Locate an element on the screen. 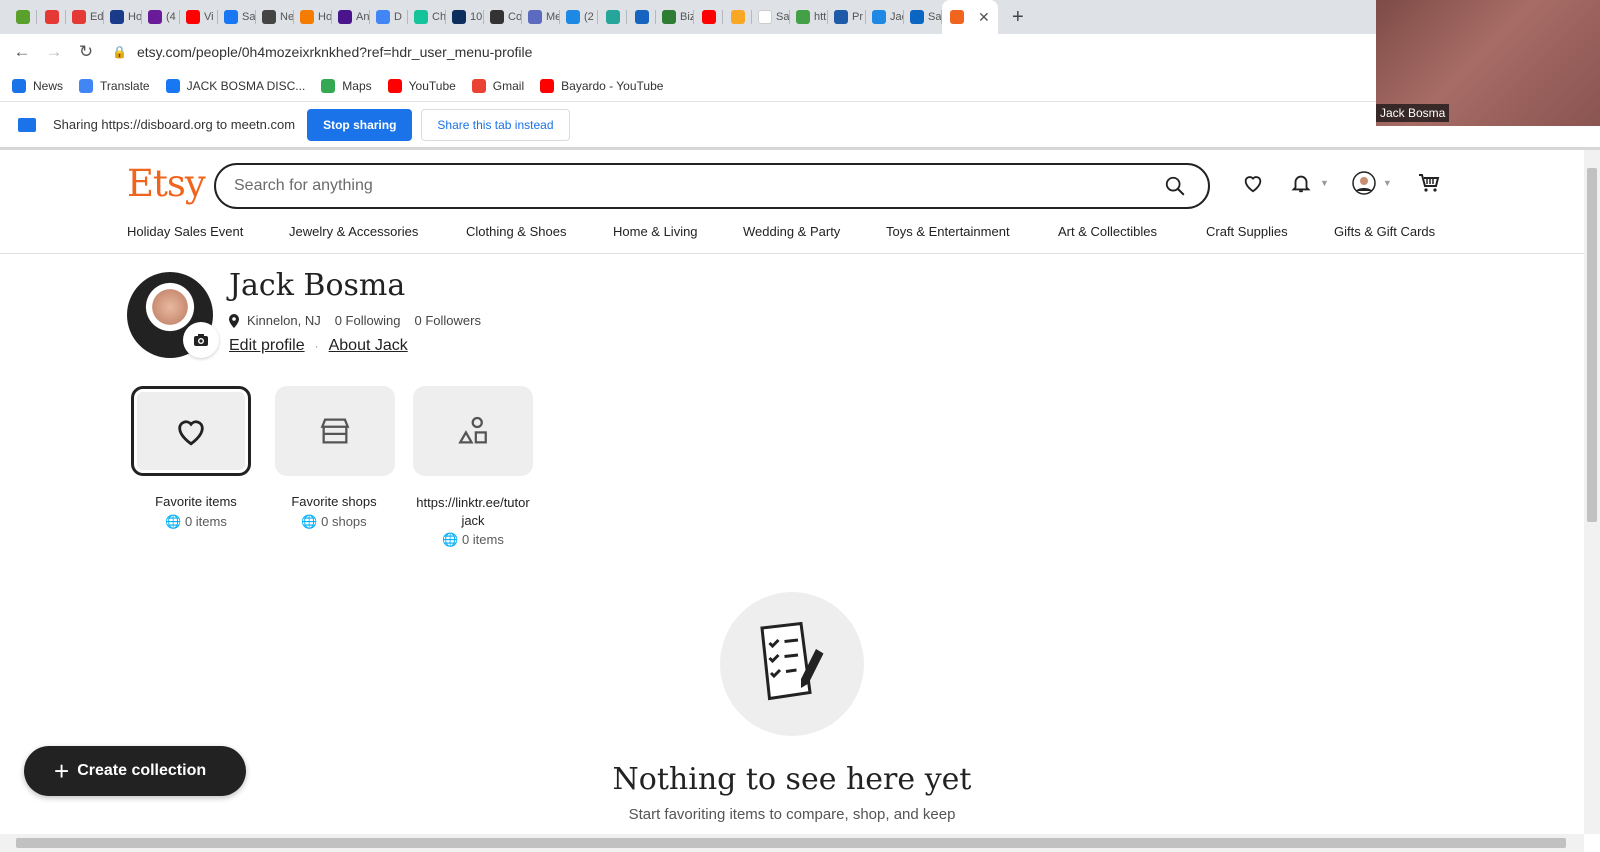  empty-checklist-illustration is located at coordinates (792, 664).